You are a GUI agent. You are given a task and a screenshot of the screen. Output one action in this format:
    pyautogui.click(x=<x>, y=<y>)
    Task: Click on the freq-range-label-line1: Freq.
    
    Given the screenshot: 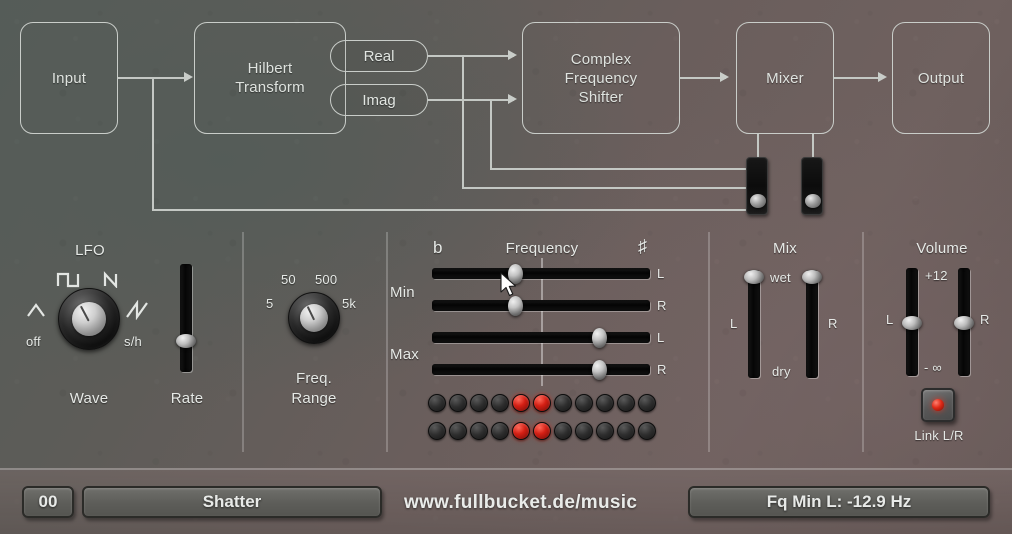 What is the action you would take?
    pyautogui.click(x=313, y=378)
    